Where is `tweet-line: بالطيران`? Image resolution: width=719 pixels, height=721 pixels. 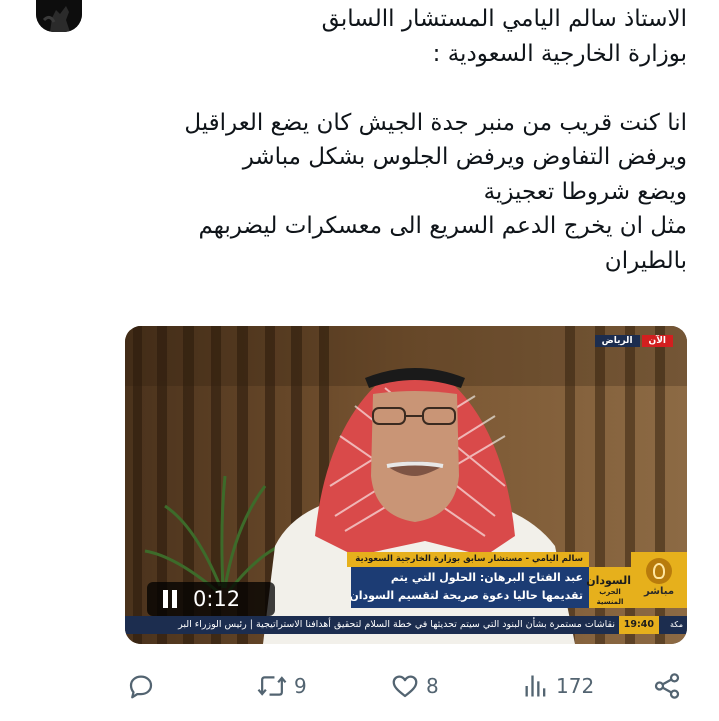 tweet-line: بالطيران is located at coordinates (645, 260).